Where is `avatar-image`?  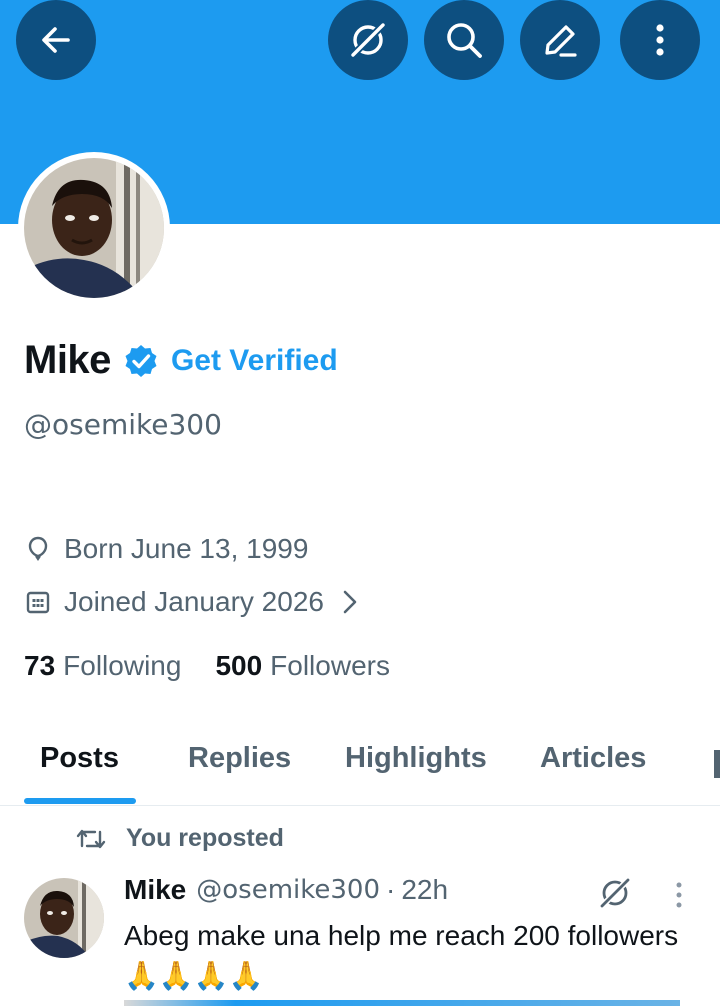
avatar-image is located at coordinates (94, 228).